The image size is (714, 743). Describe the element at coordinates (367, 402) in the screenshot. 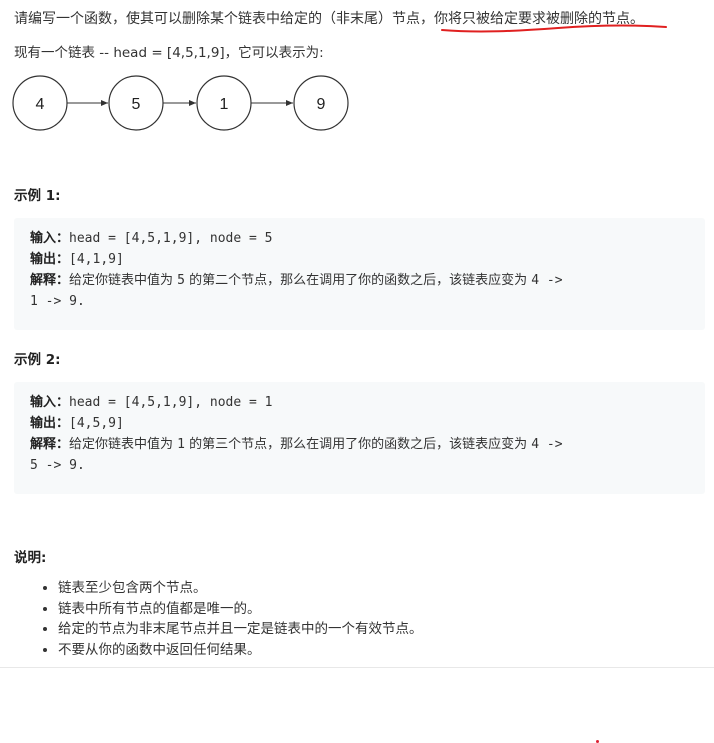

I see `example-2-input-row: 输入：head = [4,5,1,9], node = 1` at that location.